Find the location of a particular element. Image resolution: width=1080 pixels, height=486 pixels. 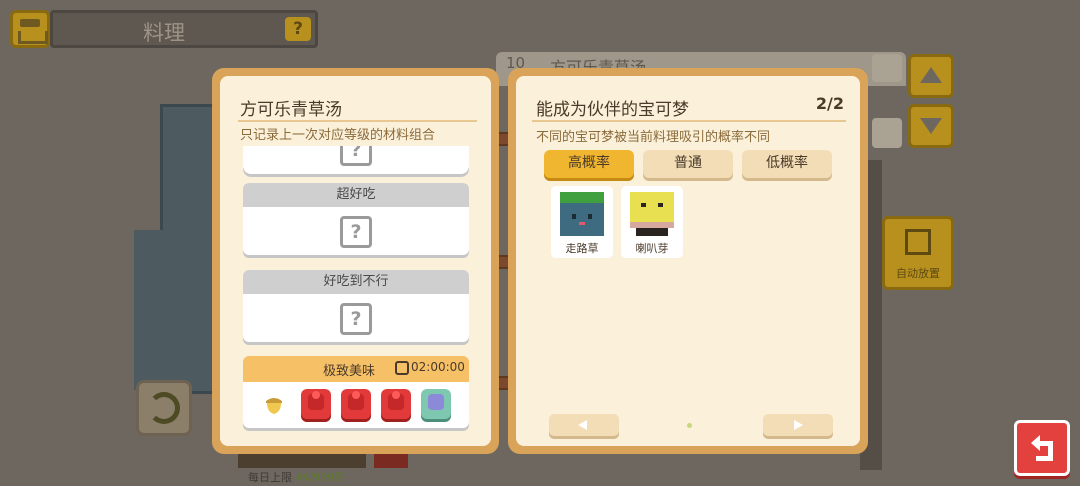

pokemon-name: 喇叭芽 is located at coordinates (652, 248).